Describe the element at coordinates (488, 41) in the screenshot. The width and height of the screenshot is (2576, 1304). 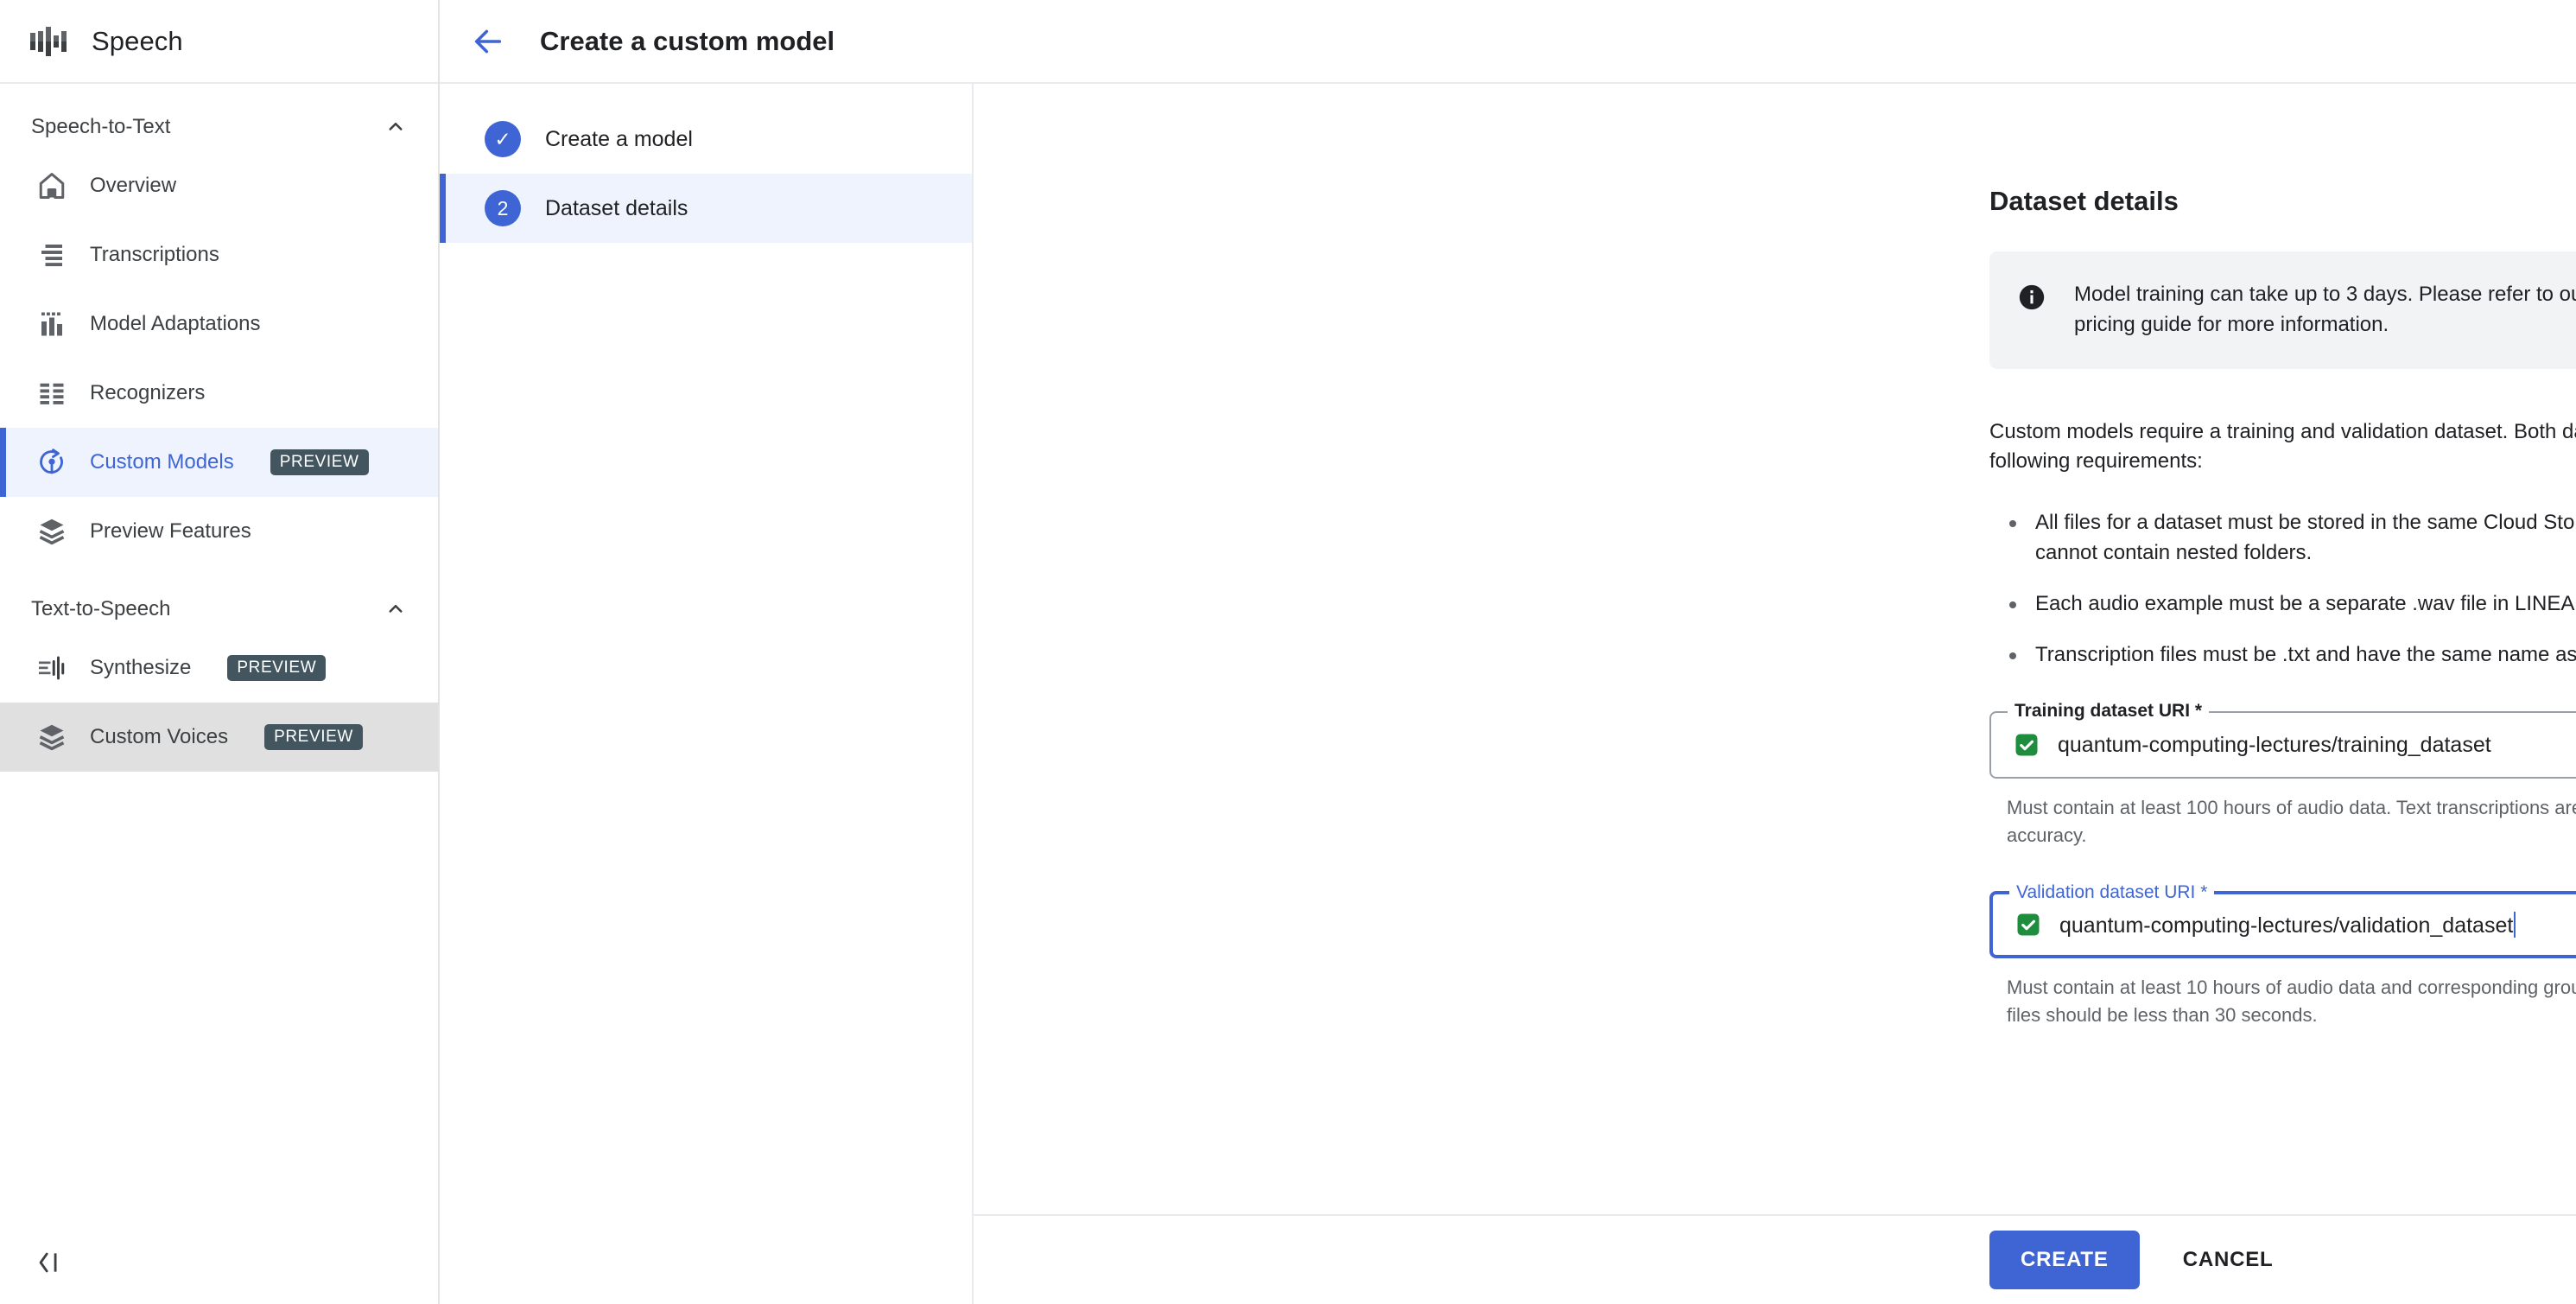
I see `back-arrow-icon` at that location.